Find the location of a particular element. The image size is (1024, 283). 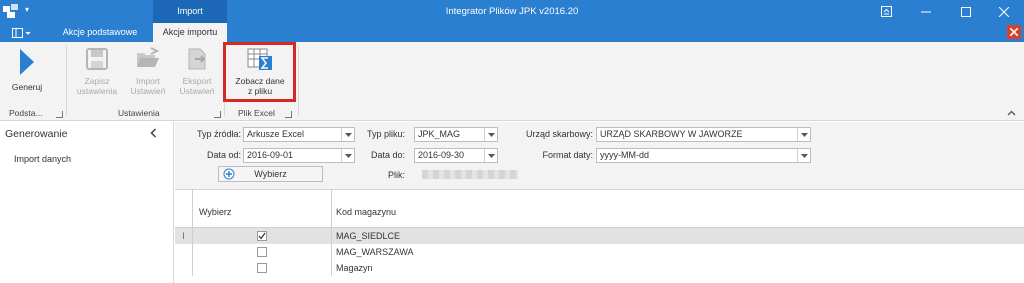

typ-pliku-value: JPK_MAG is located at coordinates (439, 134).